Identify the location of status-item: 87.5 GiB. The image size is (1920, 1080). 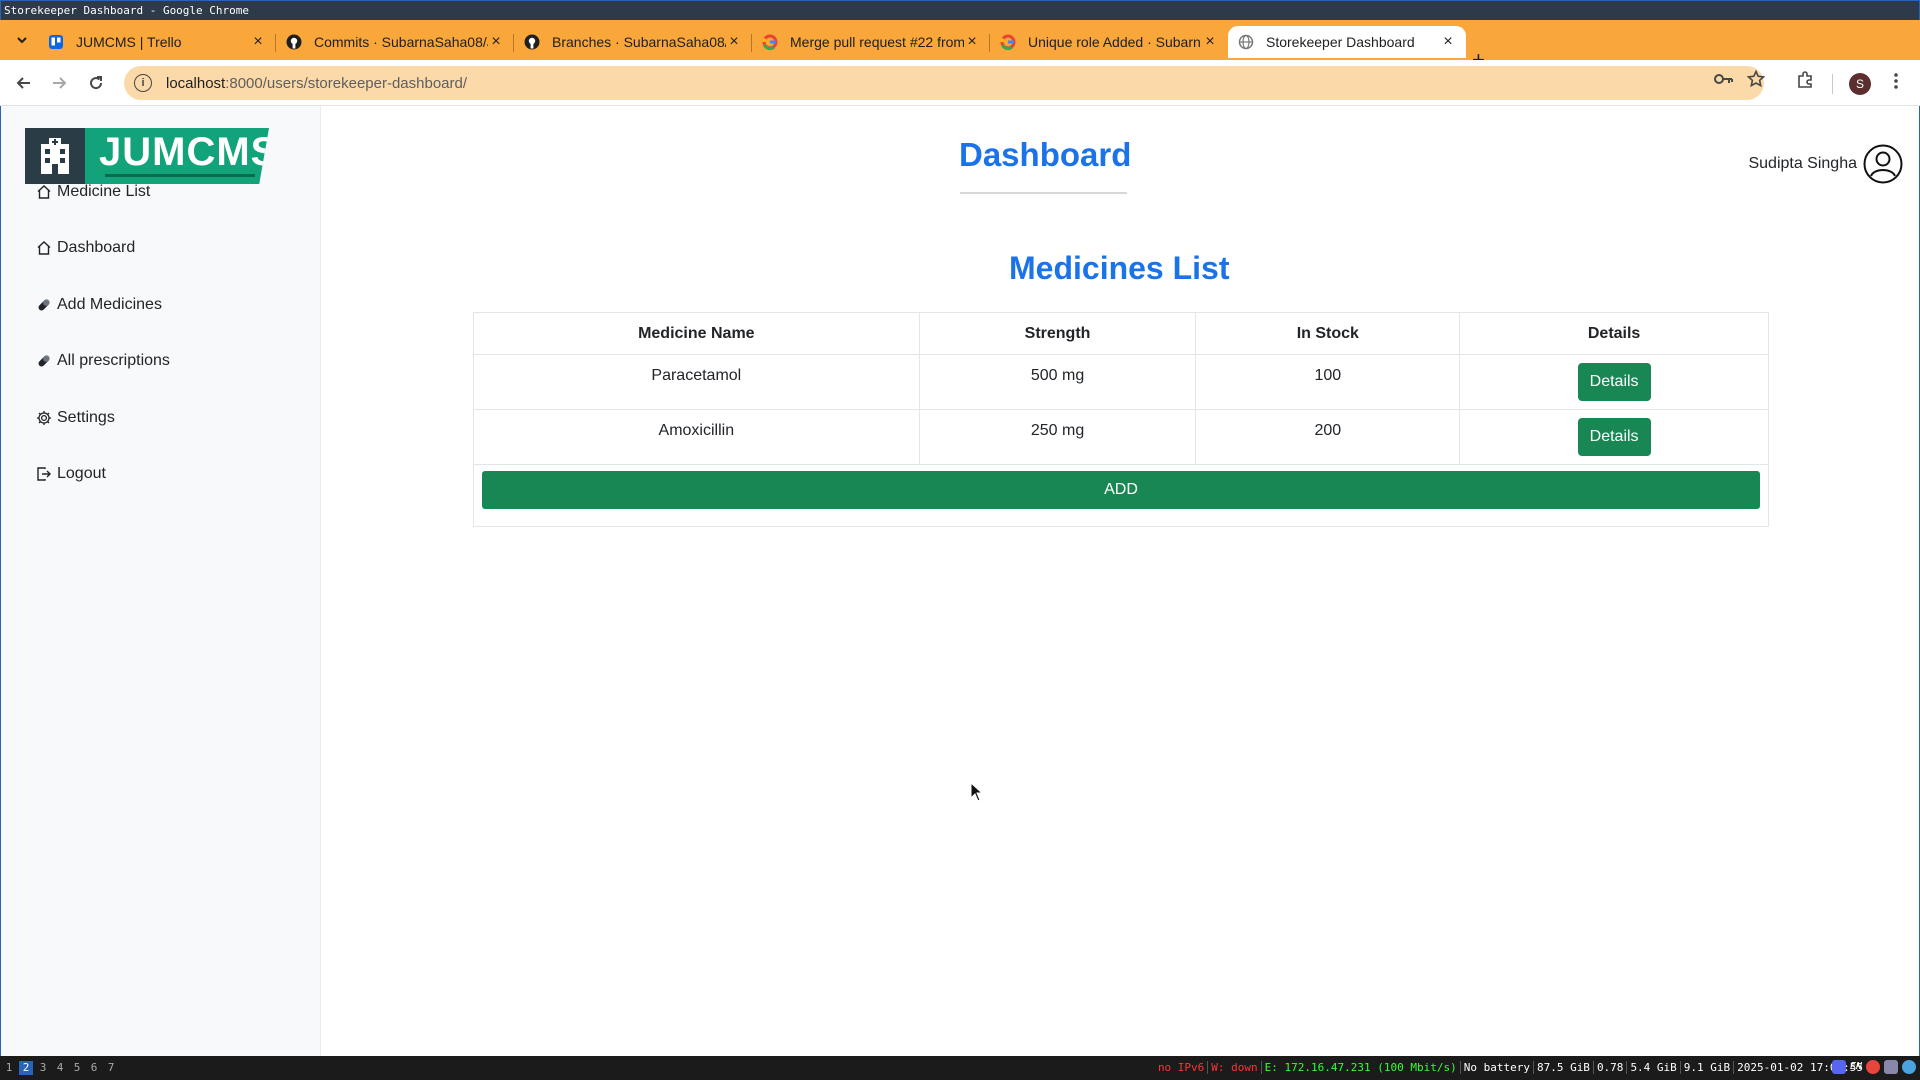
(1562, 1067).